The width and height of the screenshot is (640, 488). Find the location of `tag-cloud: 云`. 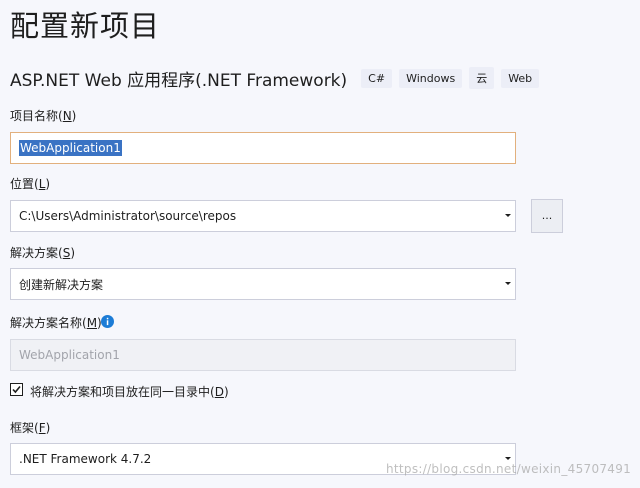

tag-cloud: 云 is located at coordinates (482, 78).